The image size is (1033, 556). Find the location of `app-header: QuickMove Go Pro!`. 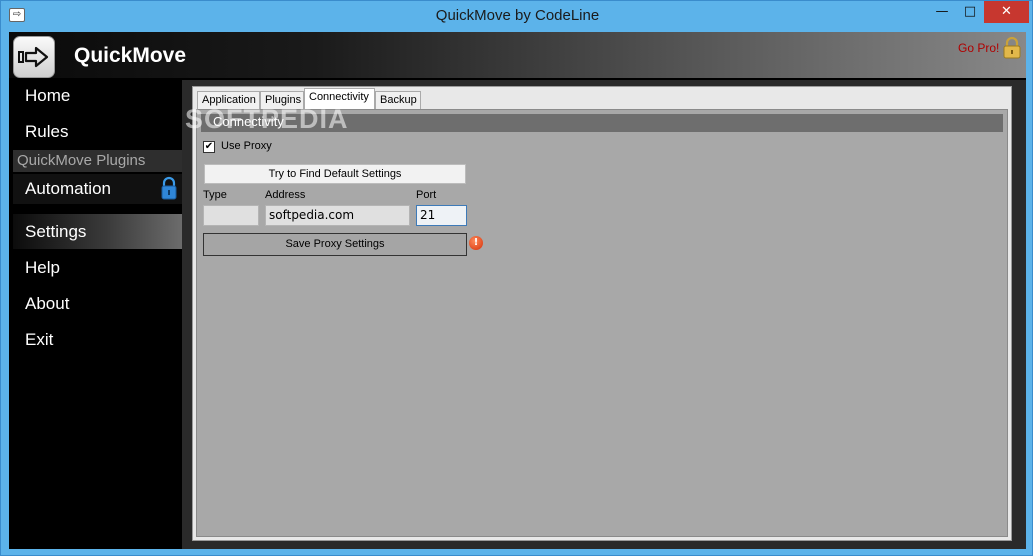

app-header: QuickMove Go Pro! is located at coordinates (517, 55).